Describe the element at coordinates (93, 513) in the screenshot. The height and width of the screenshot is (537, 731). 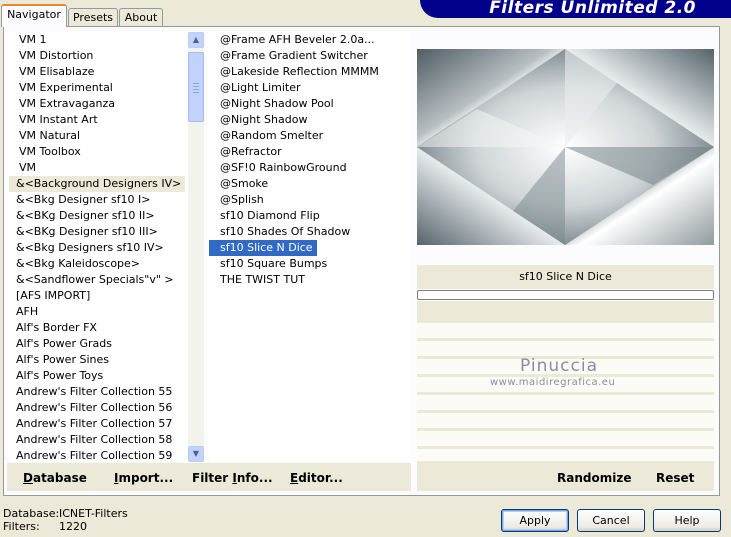
I see `status-database-value: ICNET-Filters` at that location.